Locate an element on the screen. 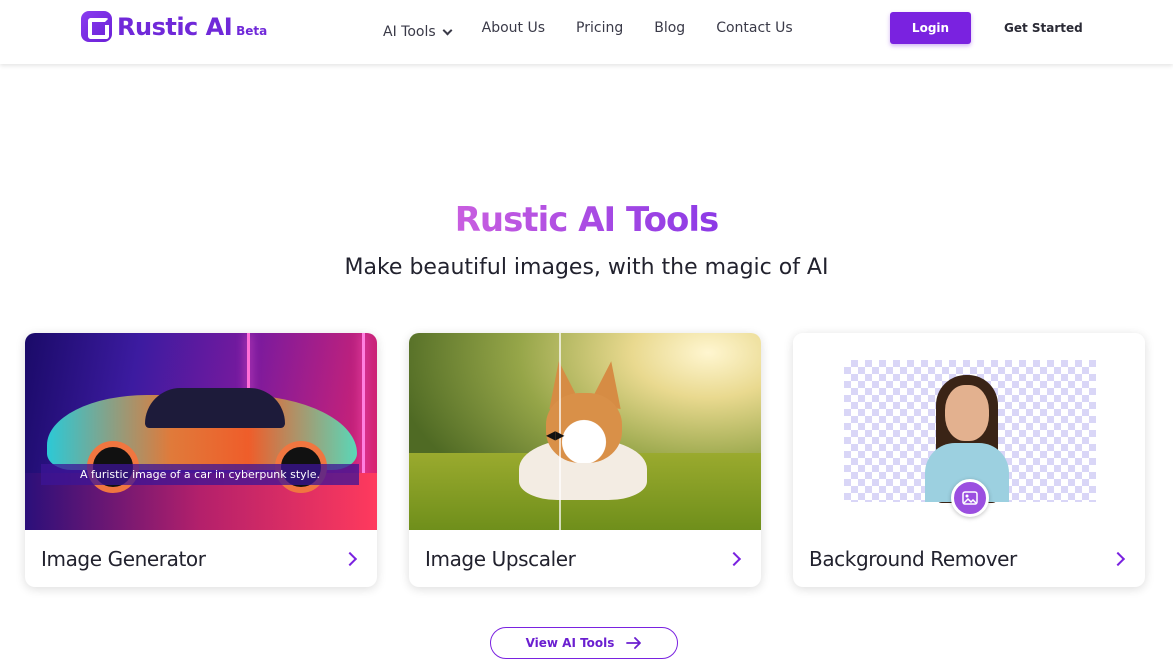 This screenshot has width=1173, height=663. logo-icon is located at coordinates (96, 26).